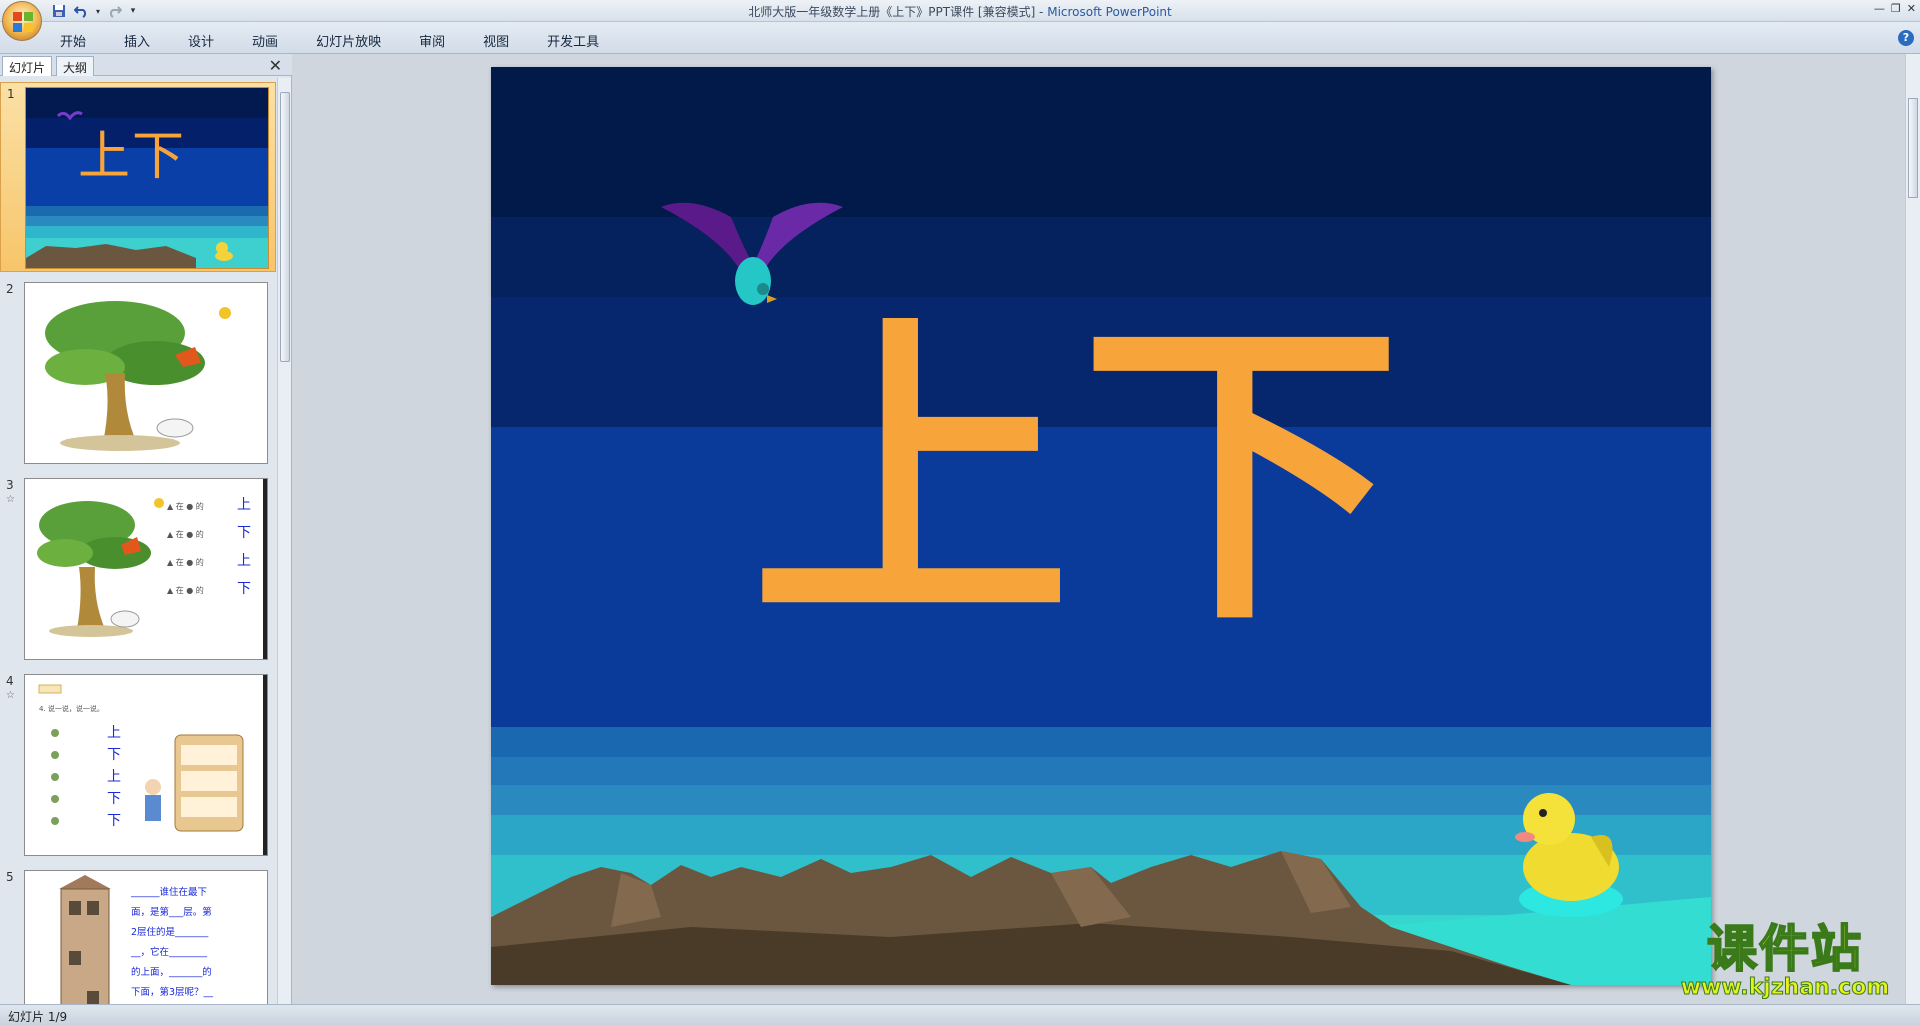 This screenshot has height=1025, width=1920. Describe the element at coordinates (284, 541) in the screenshot. I see `thumbnail-scrollbar` at that location.